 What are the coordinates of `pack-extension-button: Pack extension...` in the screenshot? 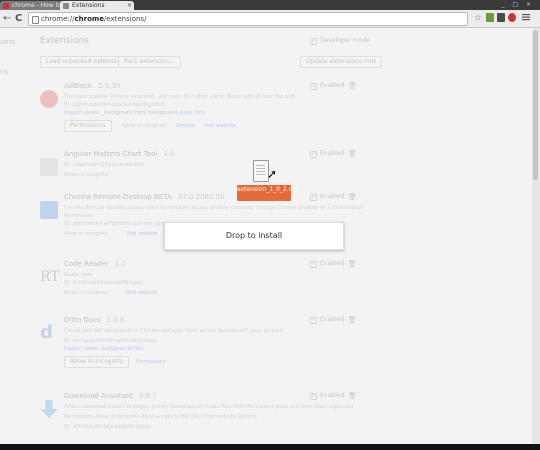 It's located at (149, 62).